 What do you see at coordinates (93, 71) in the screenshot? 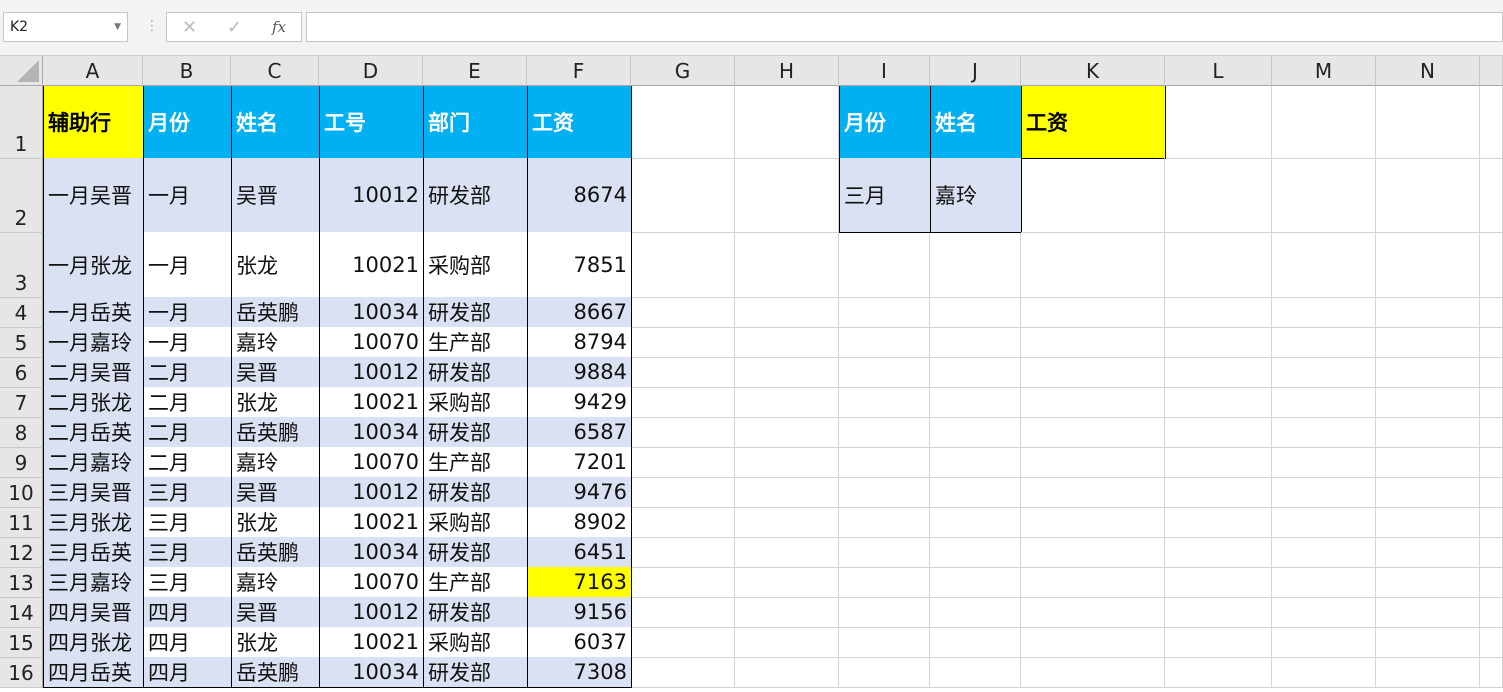
I see `column-header-A: A` at bounding box center [93, 71].